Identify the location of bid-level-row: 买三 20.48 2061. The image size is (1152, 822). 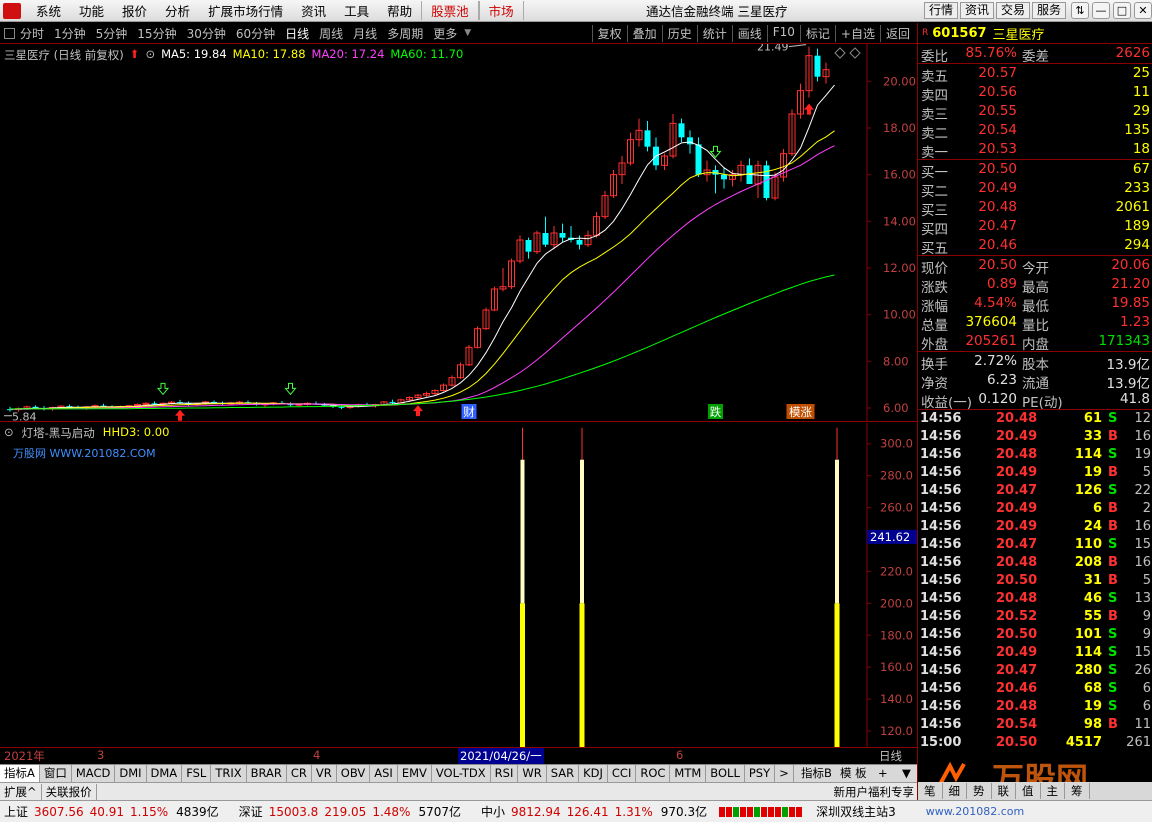
(1035, 208).